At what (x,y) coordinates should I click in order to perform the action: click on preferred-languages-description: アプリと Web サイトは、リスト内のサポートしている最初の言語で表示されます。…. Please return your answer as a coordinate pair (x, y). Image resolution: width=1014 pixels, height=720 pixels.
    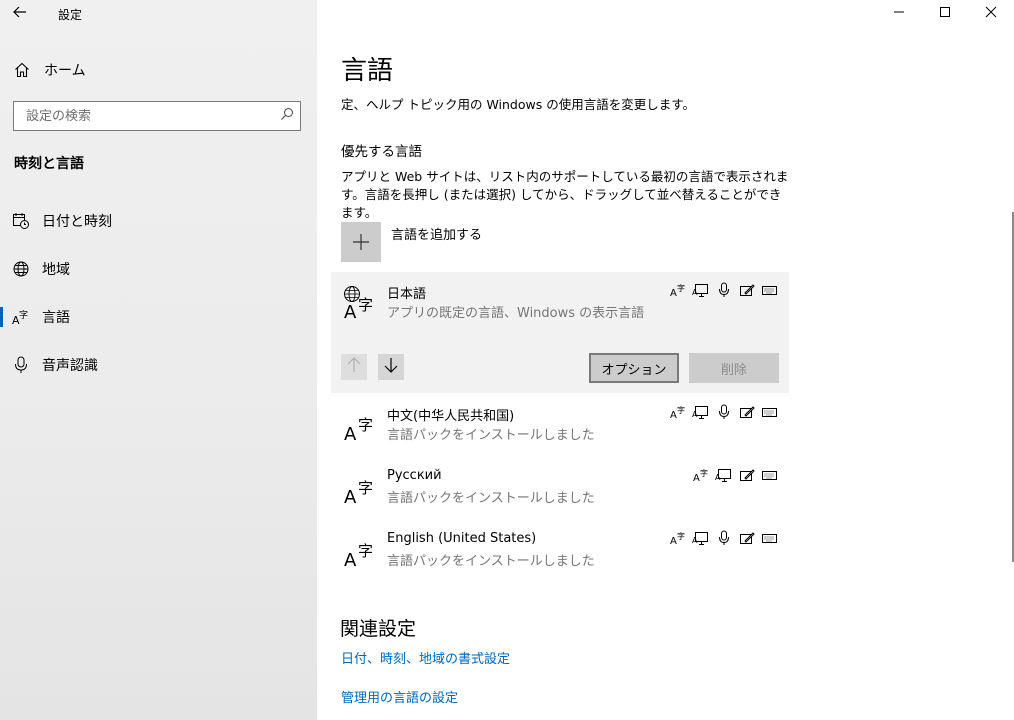
    Looking at the image, I should click on (565, 194).